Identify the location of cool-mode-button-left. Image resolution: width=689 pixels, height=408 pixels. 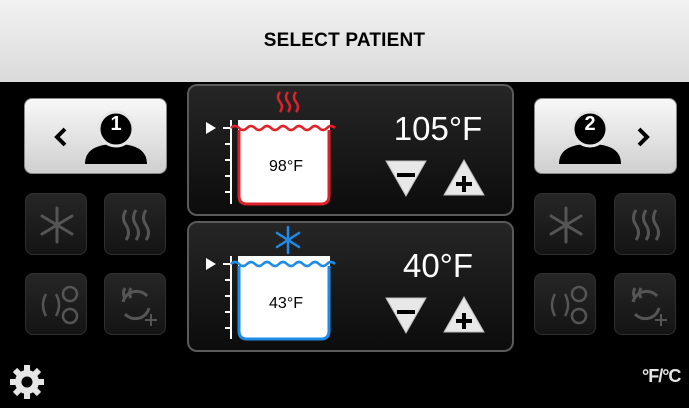
(56, 224).